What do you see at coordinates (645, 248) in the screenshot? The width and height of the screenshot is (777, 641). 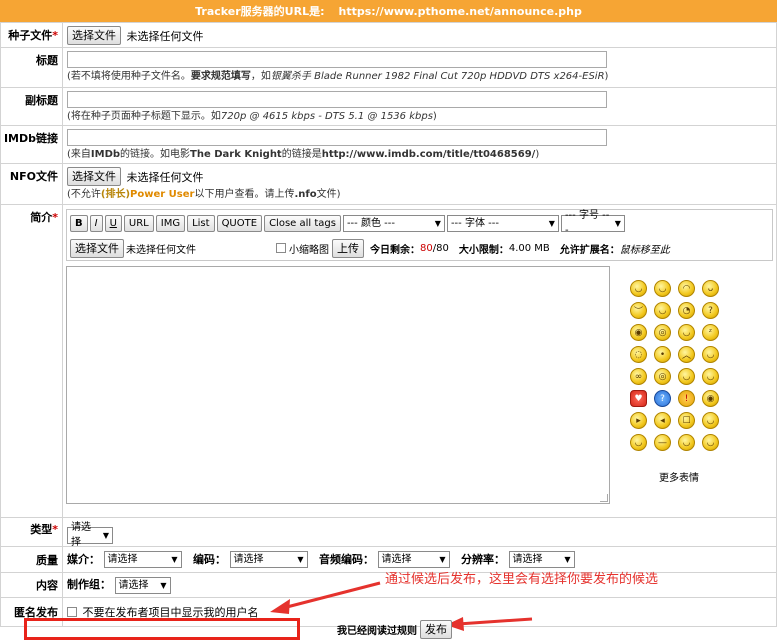 I see `allowed-ext-value: 鼠标移至此` at bounding box center [645, 248].